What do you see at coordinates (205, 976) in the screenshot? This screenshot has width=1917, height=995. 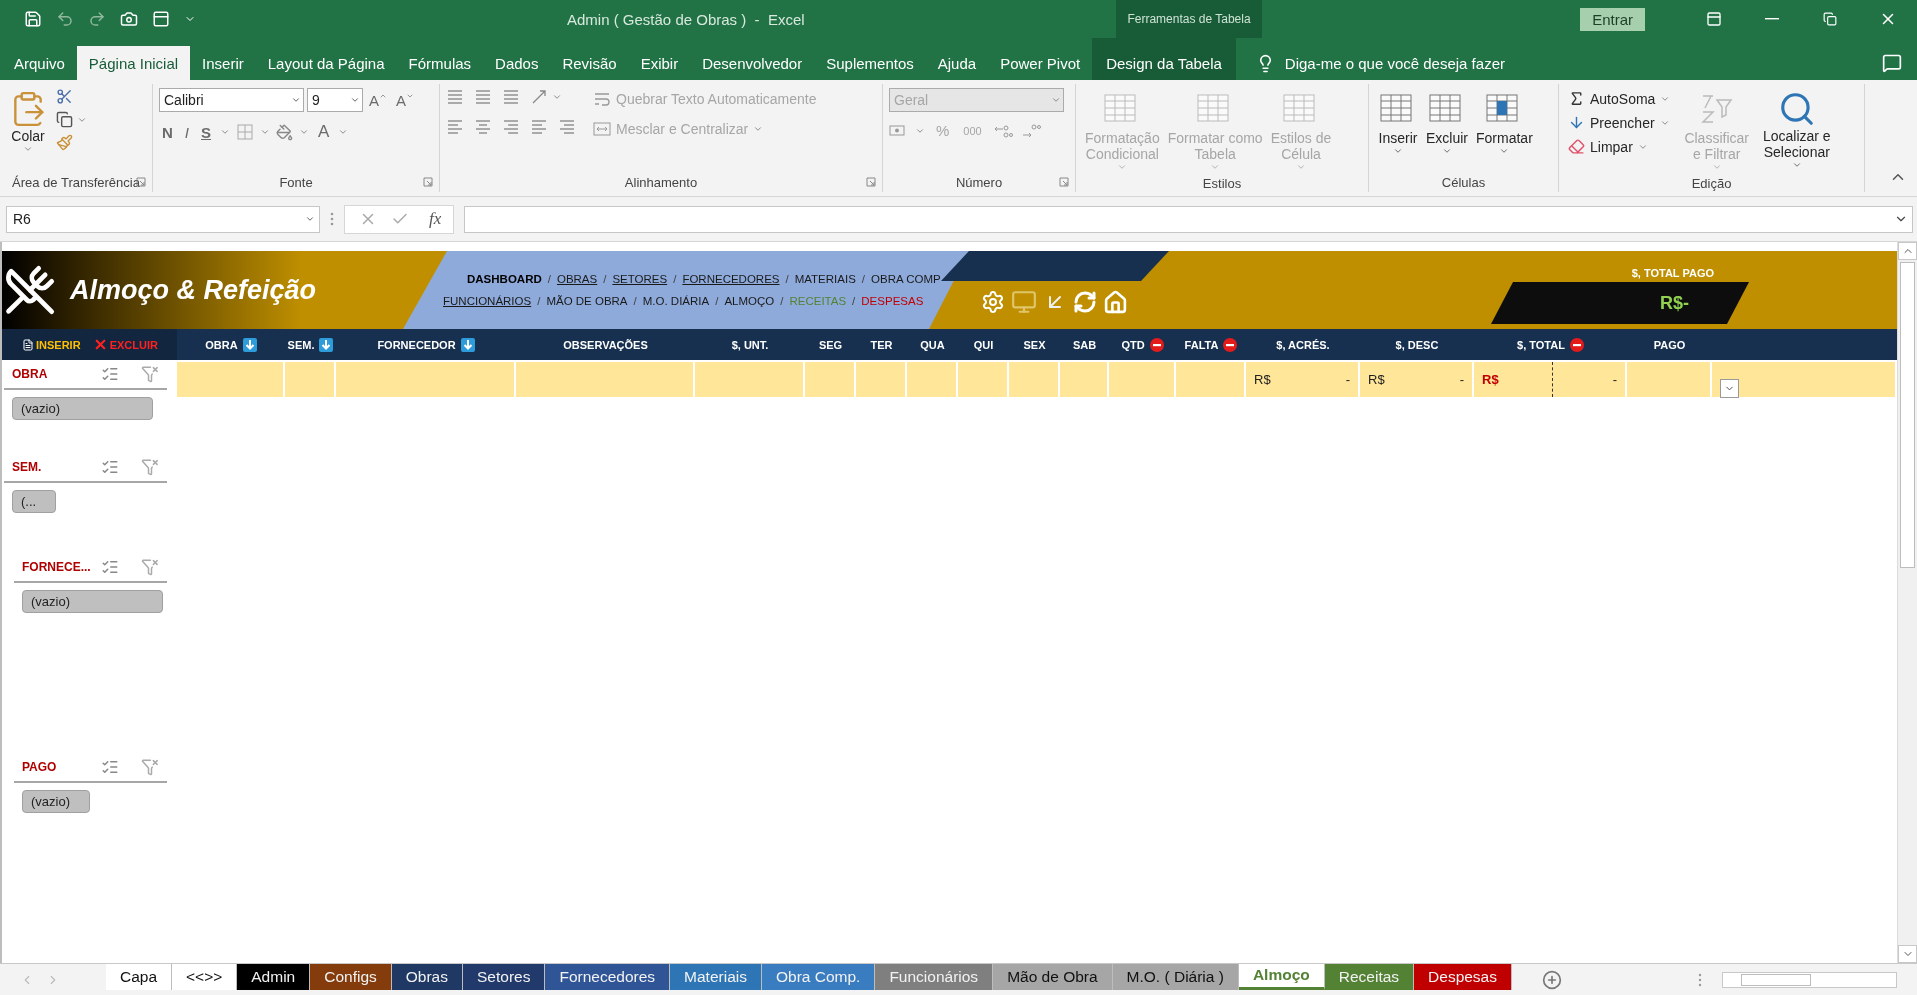 I see `sheet-tab: <<>>` at bounding box center [205, 976].